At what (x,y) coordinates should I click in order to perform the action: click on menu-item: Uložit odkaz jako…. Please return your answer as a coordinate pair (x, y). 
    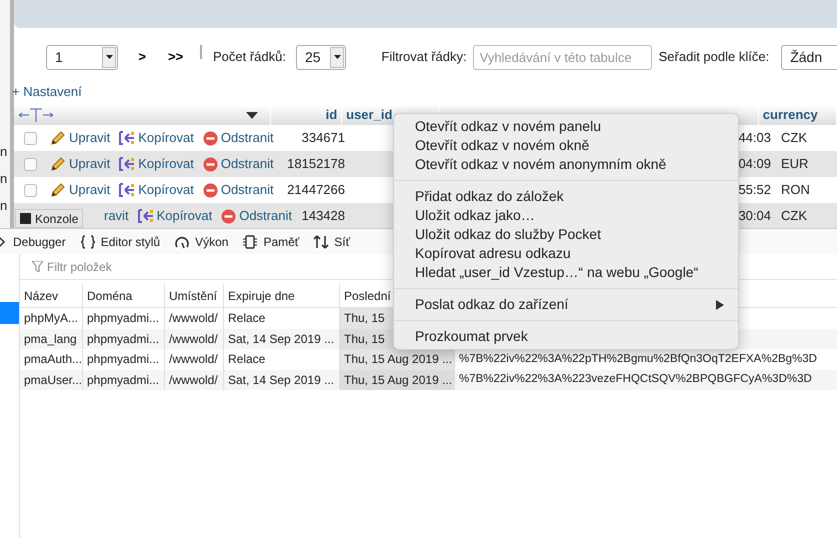
    Looking at the image, I should click on (566, 215).